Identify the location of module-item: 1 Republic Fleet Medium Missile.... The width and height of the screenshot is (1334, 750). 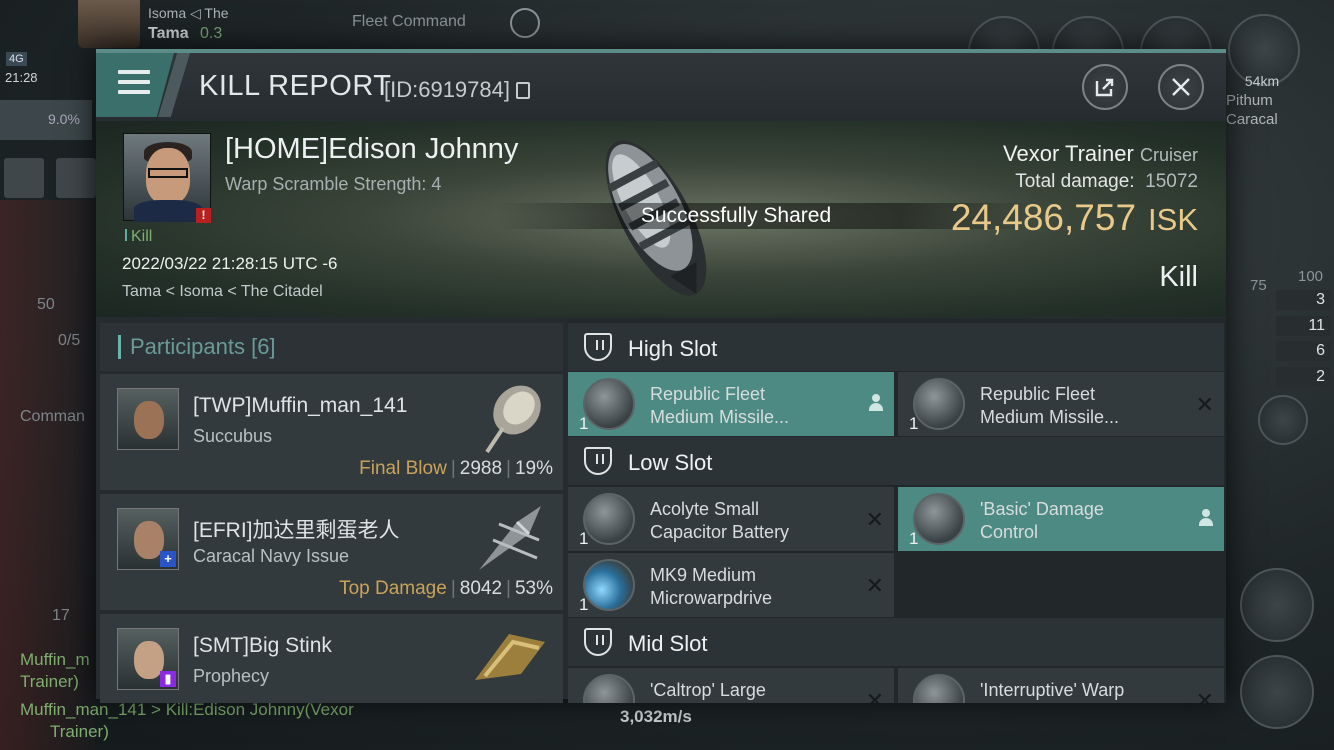
(731, 404).